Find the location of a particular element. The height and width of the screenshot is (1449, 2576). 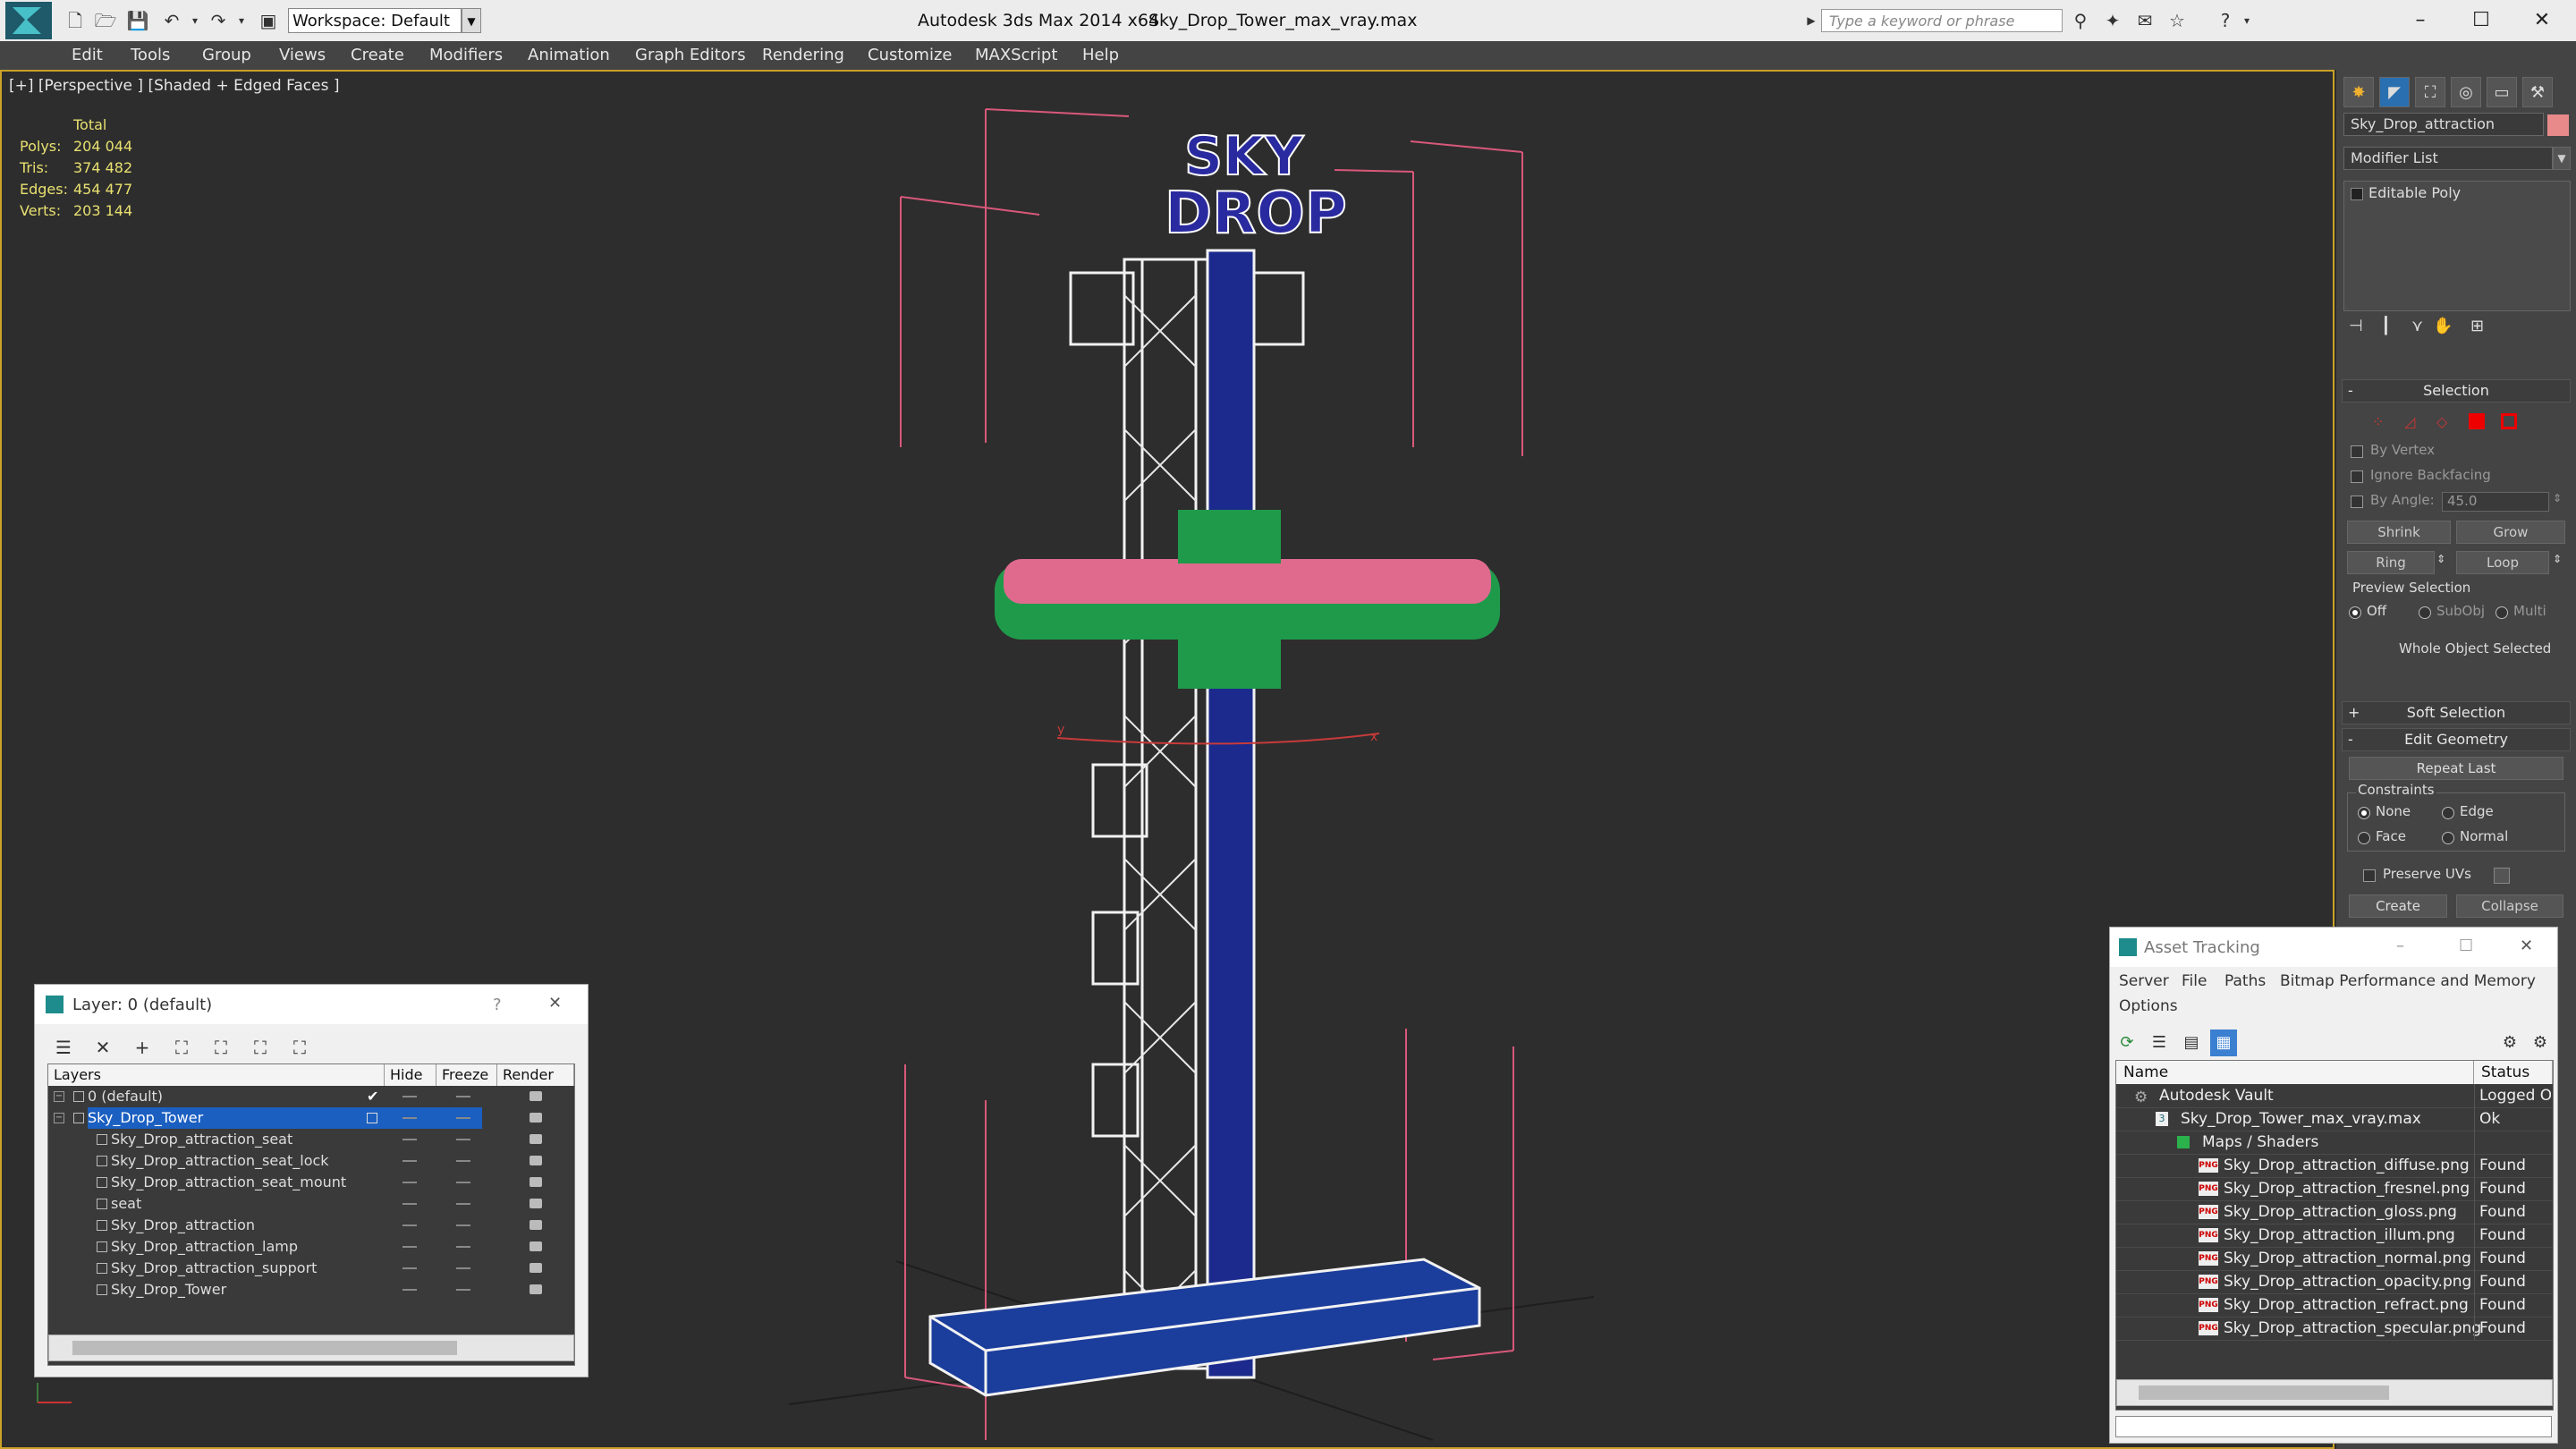

asset-name: Sky_Drop_attraction_diffuse.png is located at coordinates (2347, 1165).